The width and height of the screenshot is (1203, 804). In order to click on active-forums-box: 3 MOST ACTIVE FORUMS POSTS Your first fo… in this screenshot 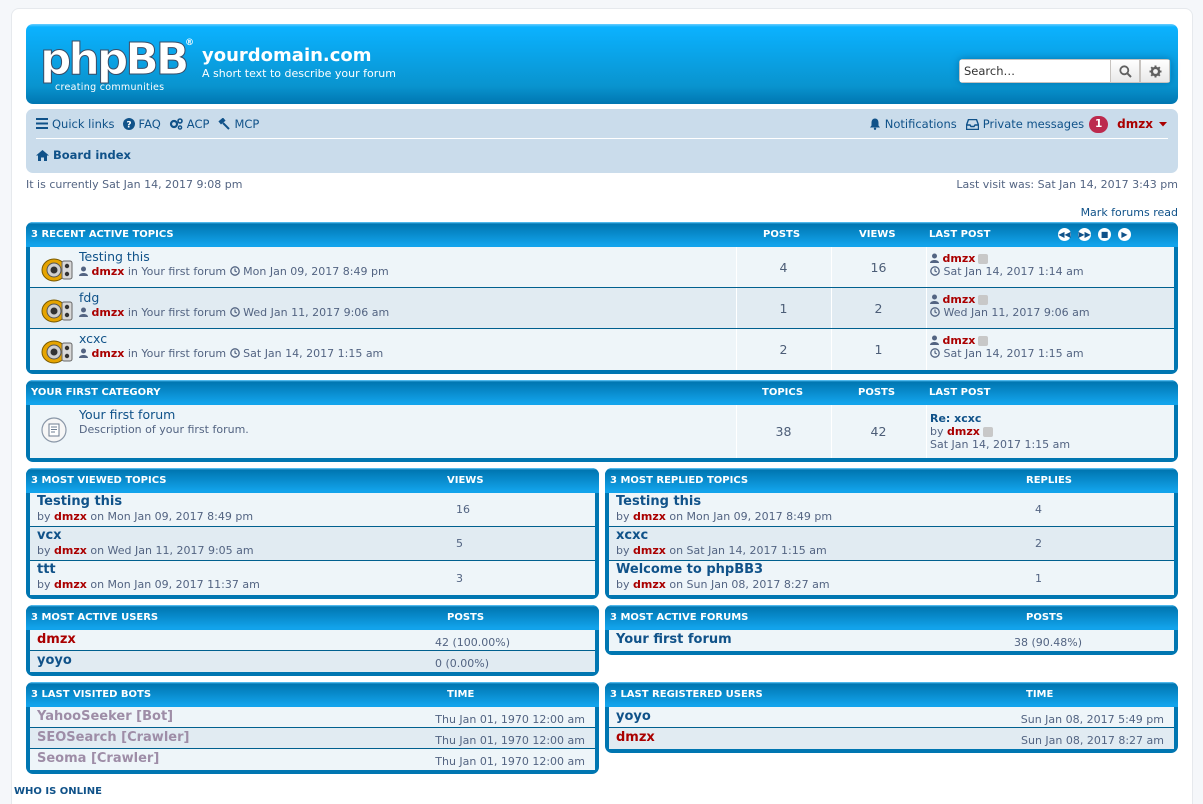, I will do `click(891, 630)`.